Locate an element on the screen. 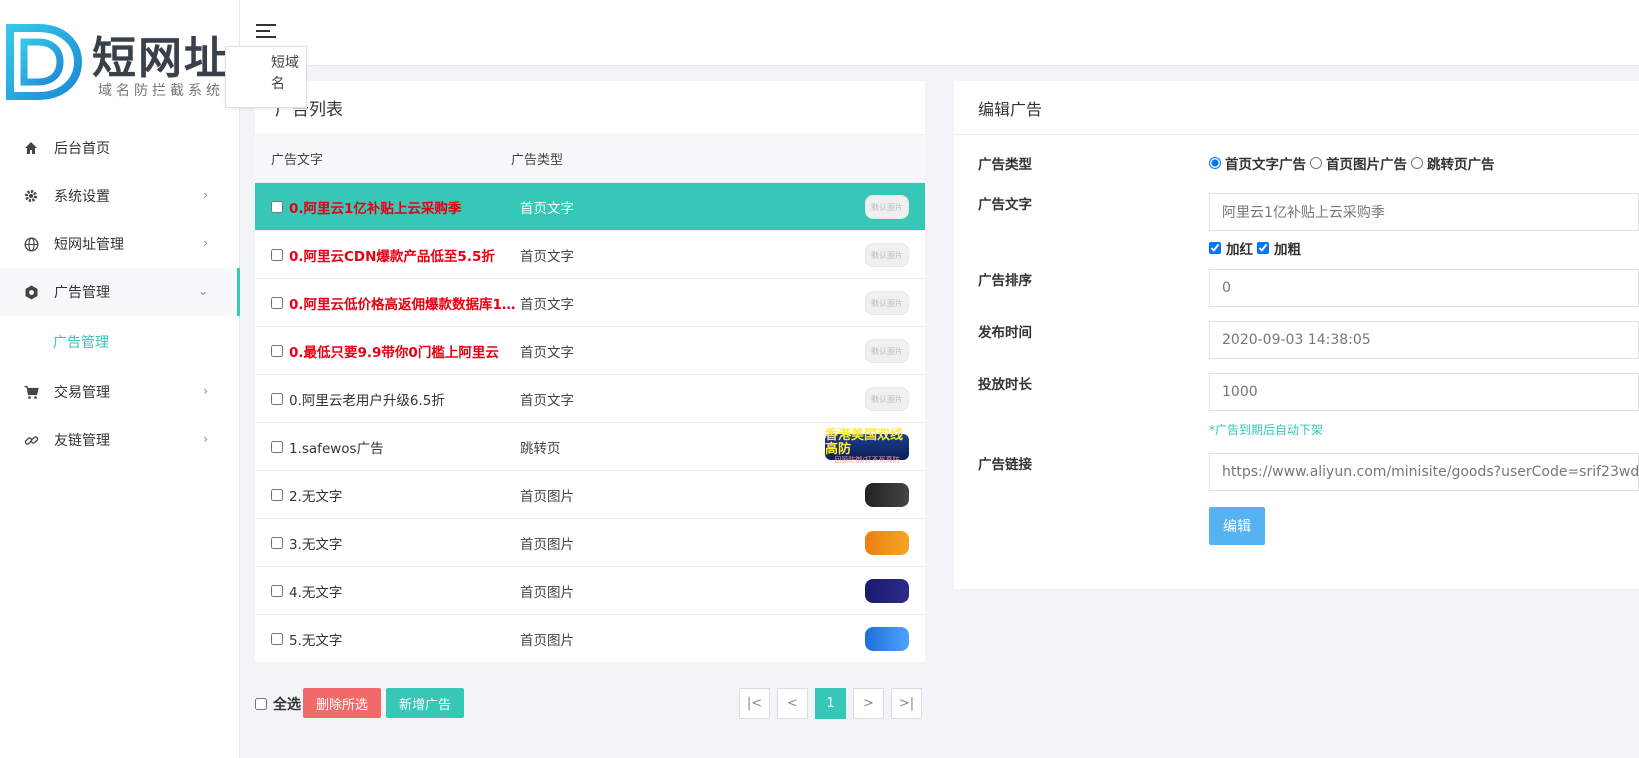 The width and height of the screenshot is (1639, 758). table-row: 0.阿里云CDN爆款产品低至5.5折 首页文字 默认图片 is located at coordinates (590, 255).